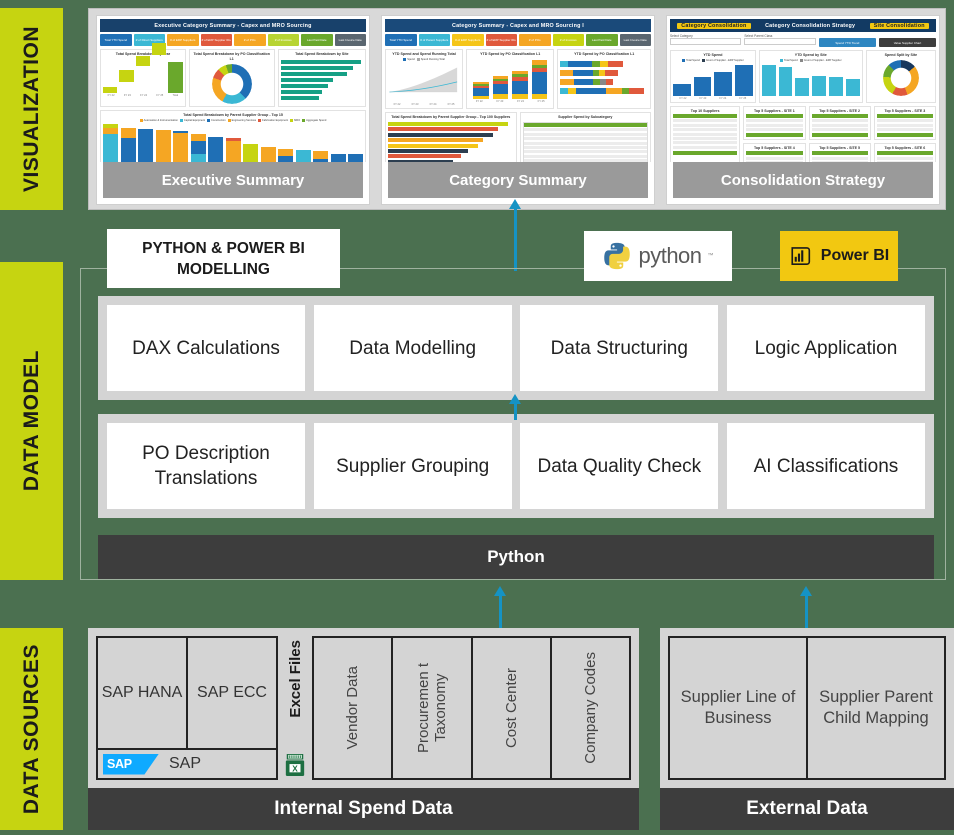  I want to click on source-vendor-data: Vendor Data, so click(352, 708).